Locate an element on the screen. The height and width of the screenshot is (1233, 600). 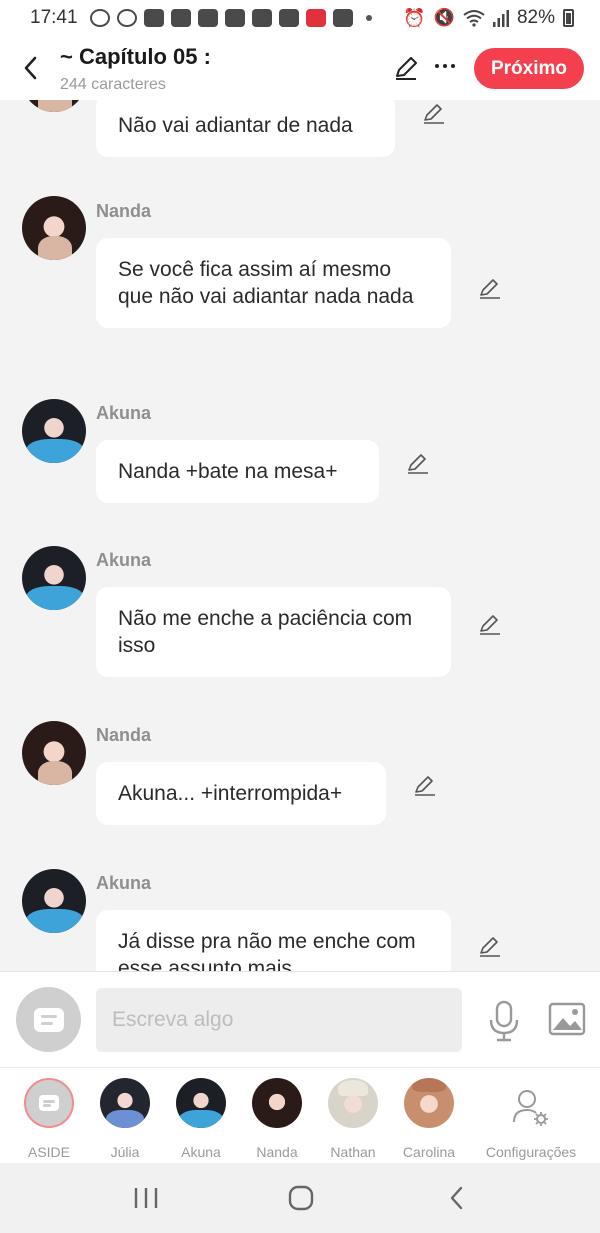
tab-akuna: Akuna is located at coordinates (201, 1119).